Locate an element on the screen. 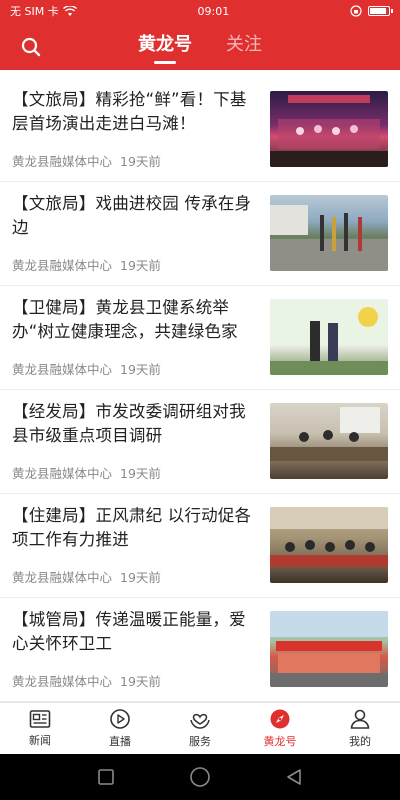  wifi-icon is located at coordinates (69, 10).